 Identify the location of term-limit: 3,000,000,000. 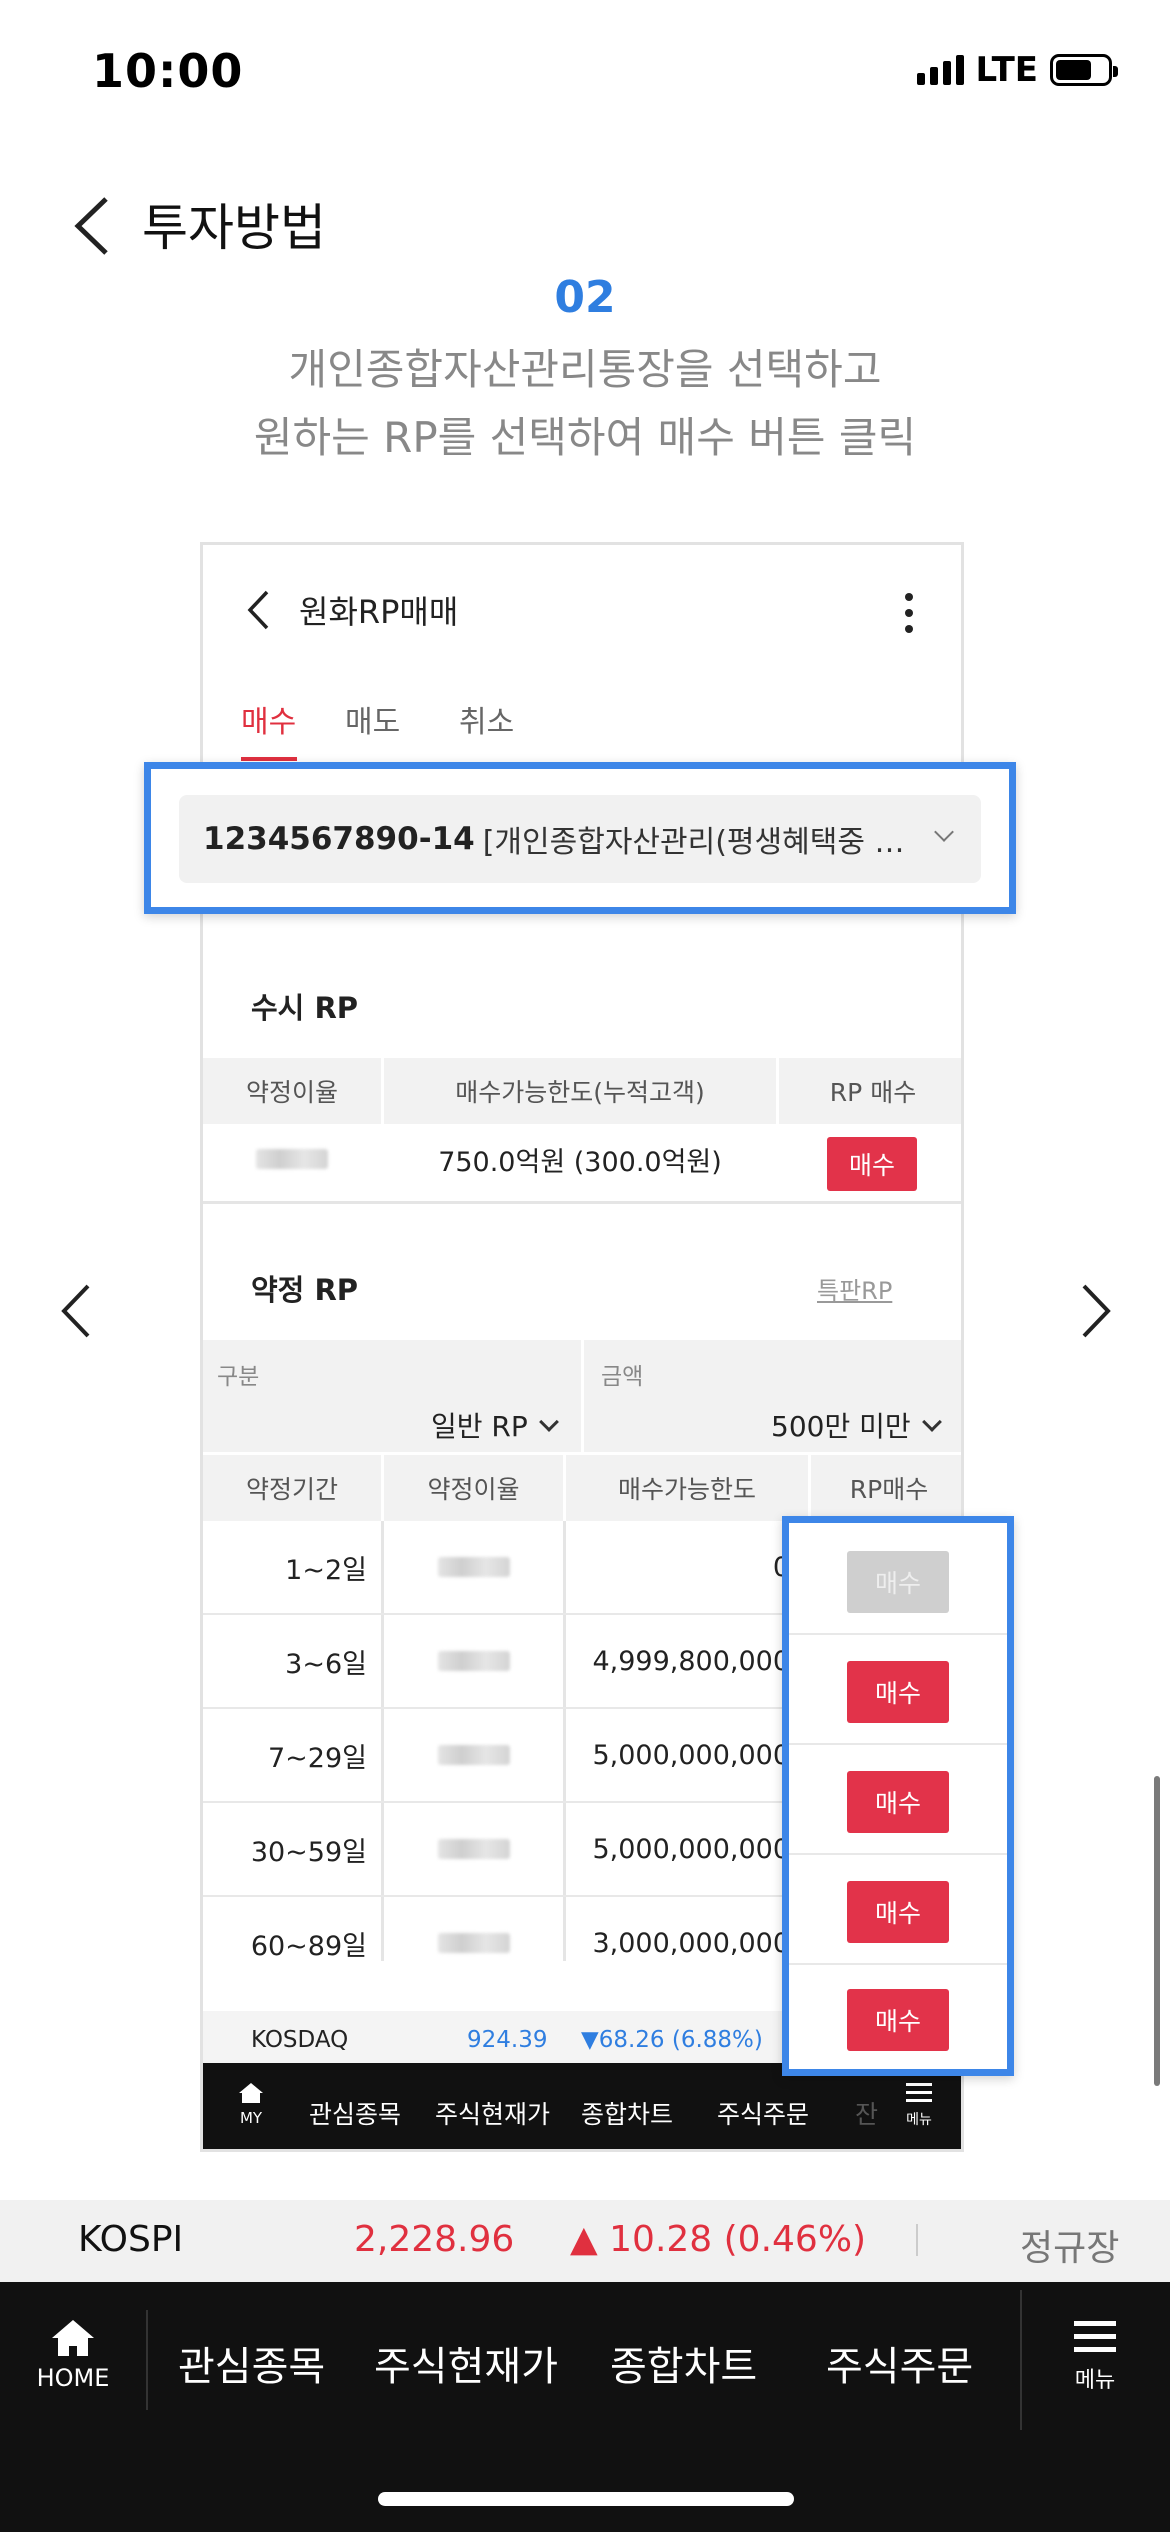
(691, 1943).